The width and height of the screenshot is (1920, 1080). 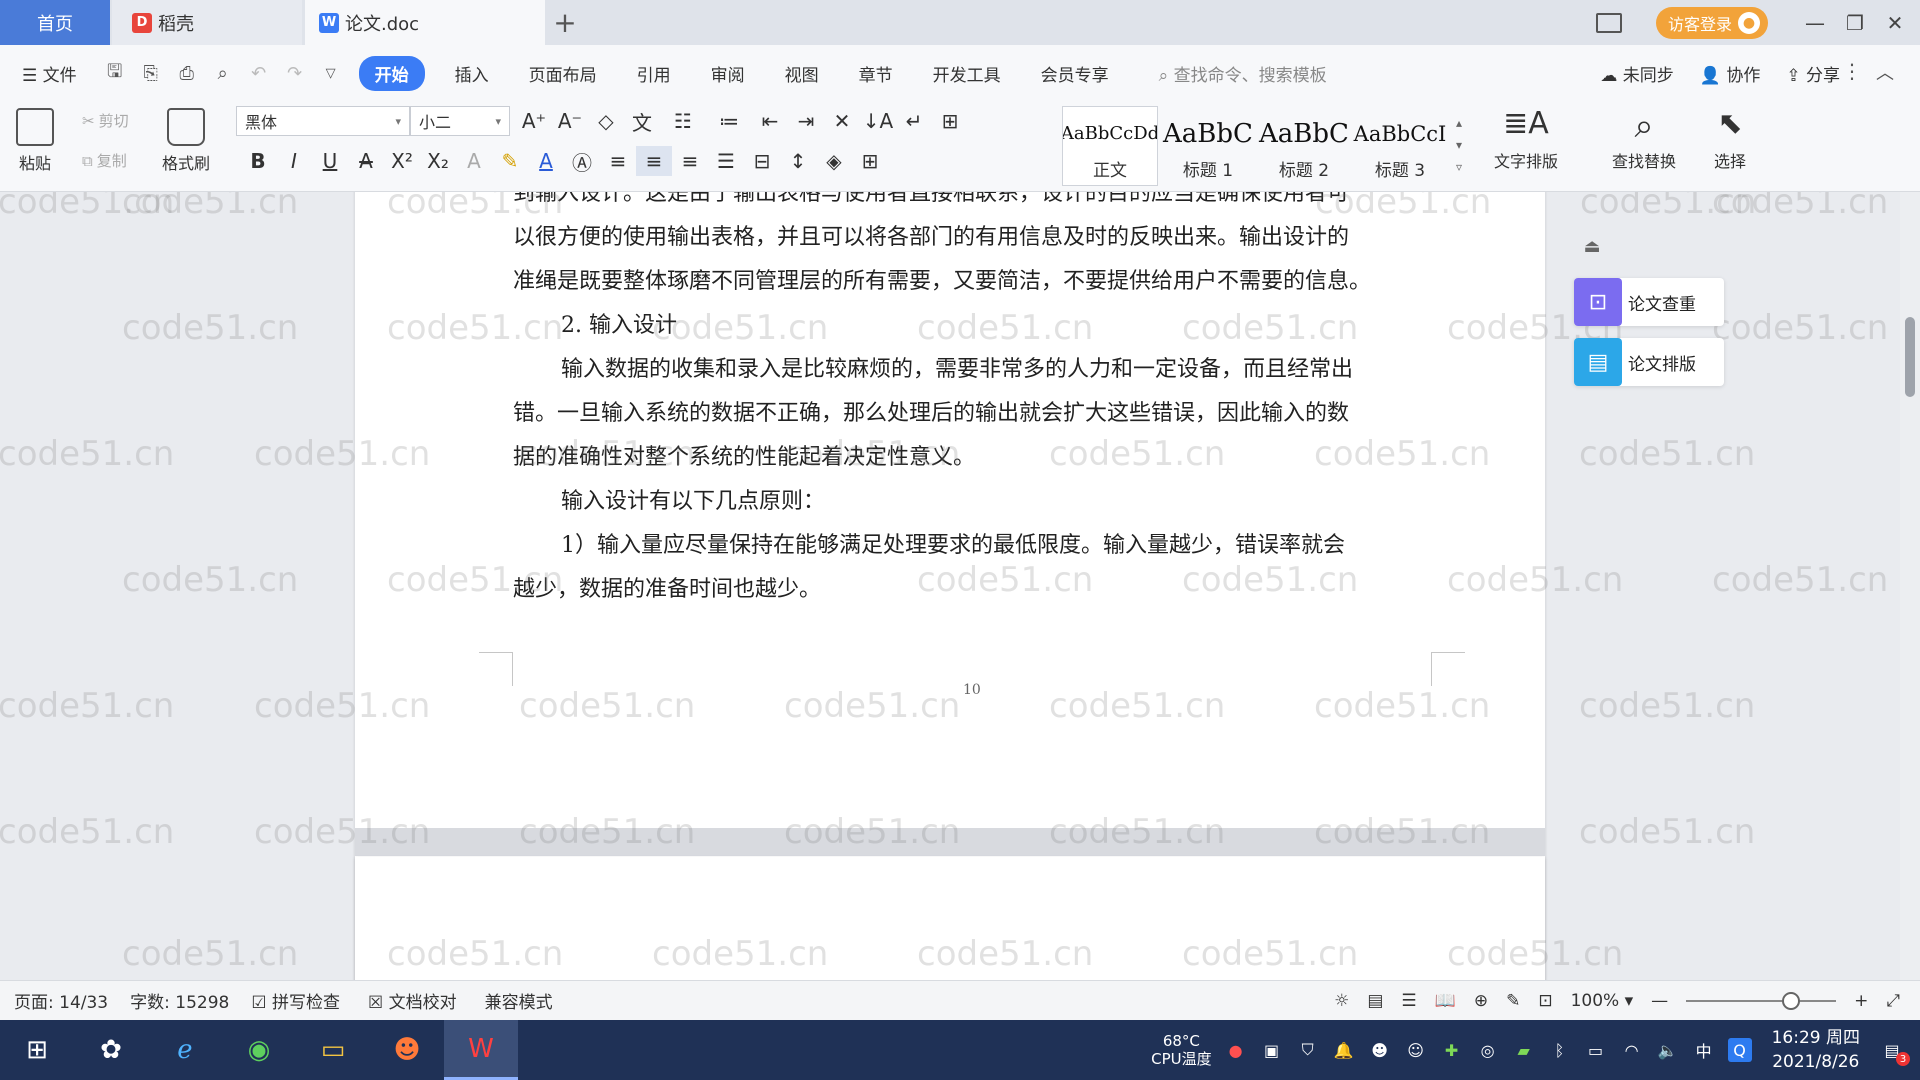 I want to click on select-button: ⬉ 选择, so click(x=1730, y=139).